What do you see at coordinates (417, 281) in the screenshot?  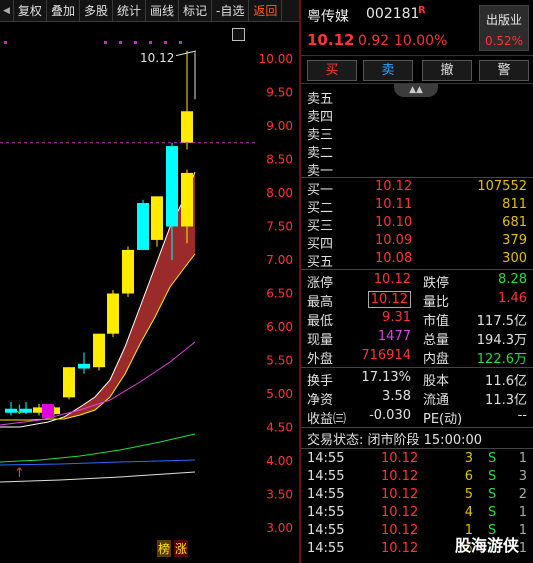 I see `stats-row: 涨停 10.12 跌停 8.28` at bounding box center [417, 281].